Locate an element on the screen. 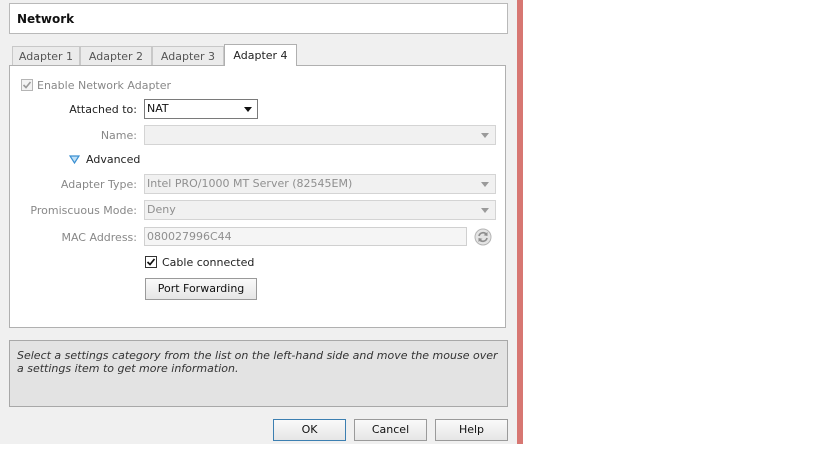 This screenshot has width=819, height=460. advanced-label: Advanced is located at coordinates (113, 159).